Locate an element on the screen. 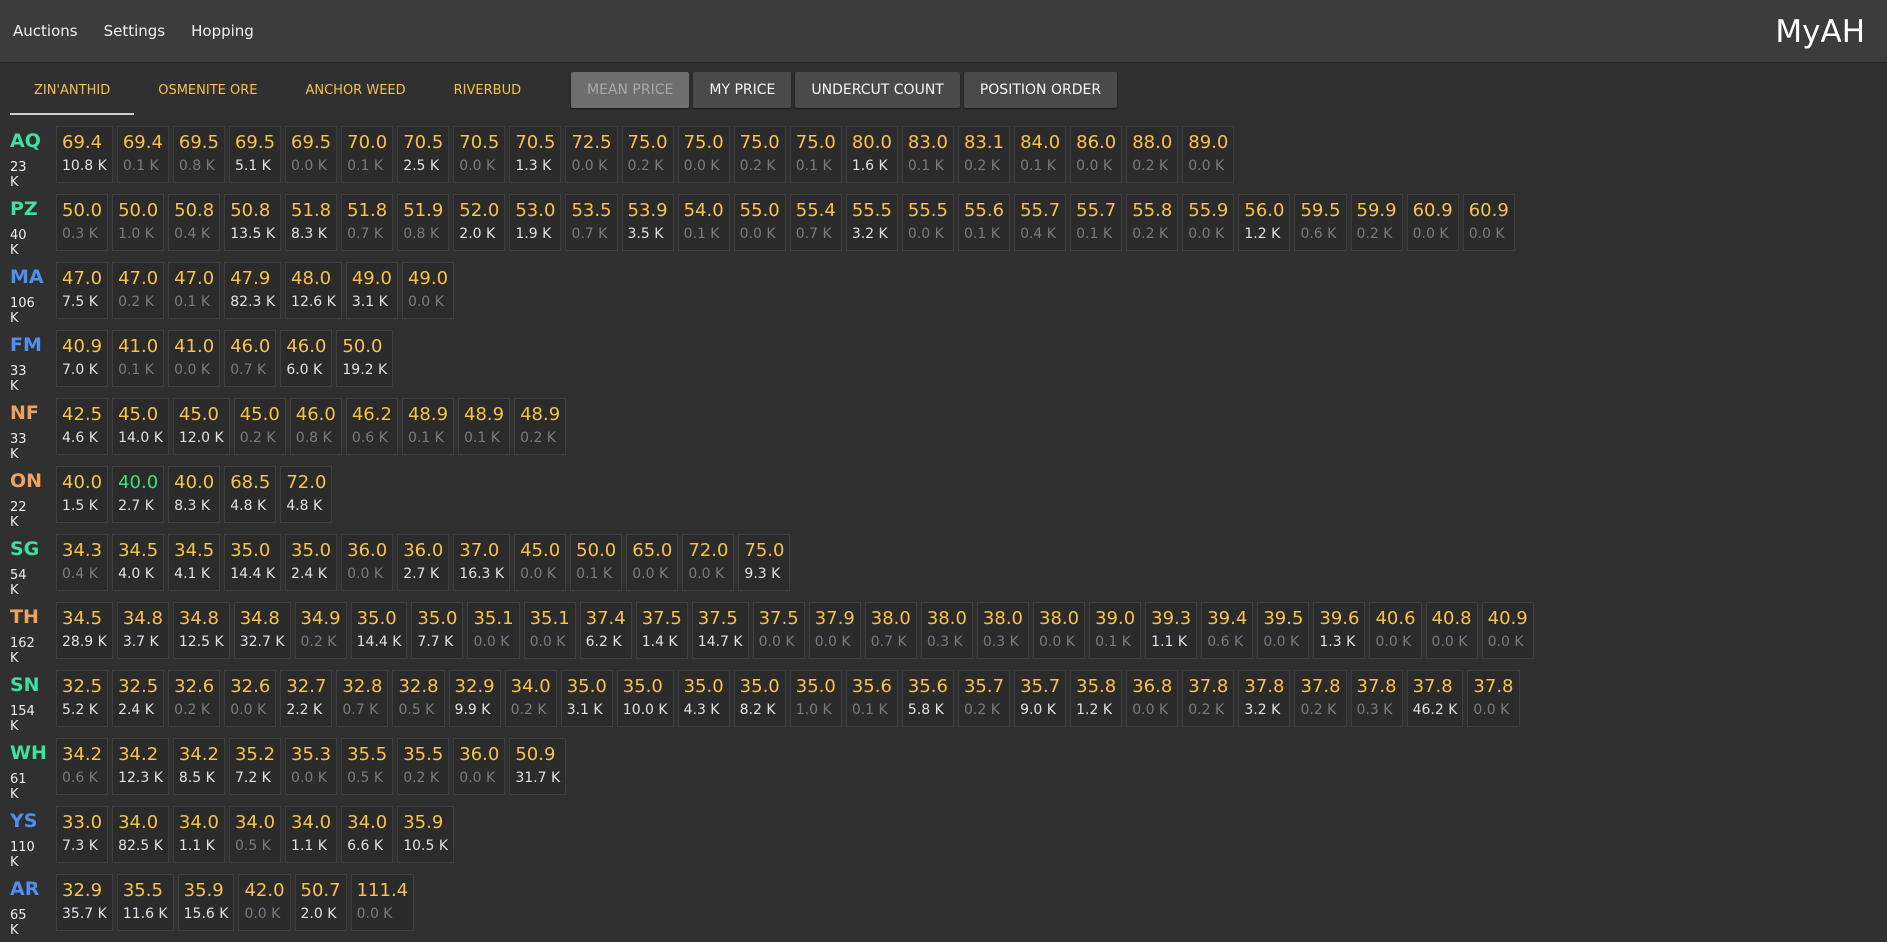 This screenshot has width=1887, height=942. price-cell: 80.0 1.6 K is located at coordinates (871, 154).